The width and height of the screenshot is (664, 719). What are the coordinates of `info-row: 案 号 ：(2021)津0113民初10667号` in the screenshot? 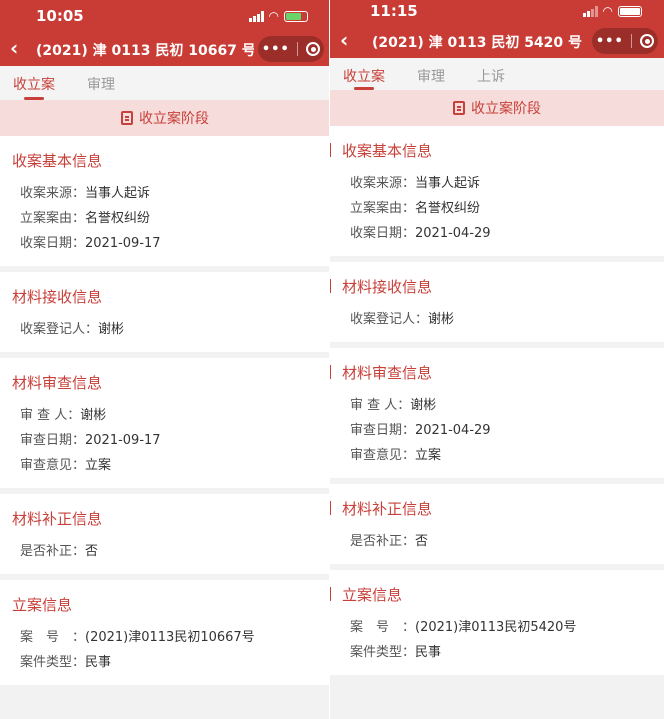 It's located at (165, 637).